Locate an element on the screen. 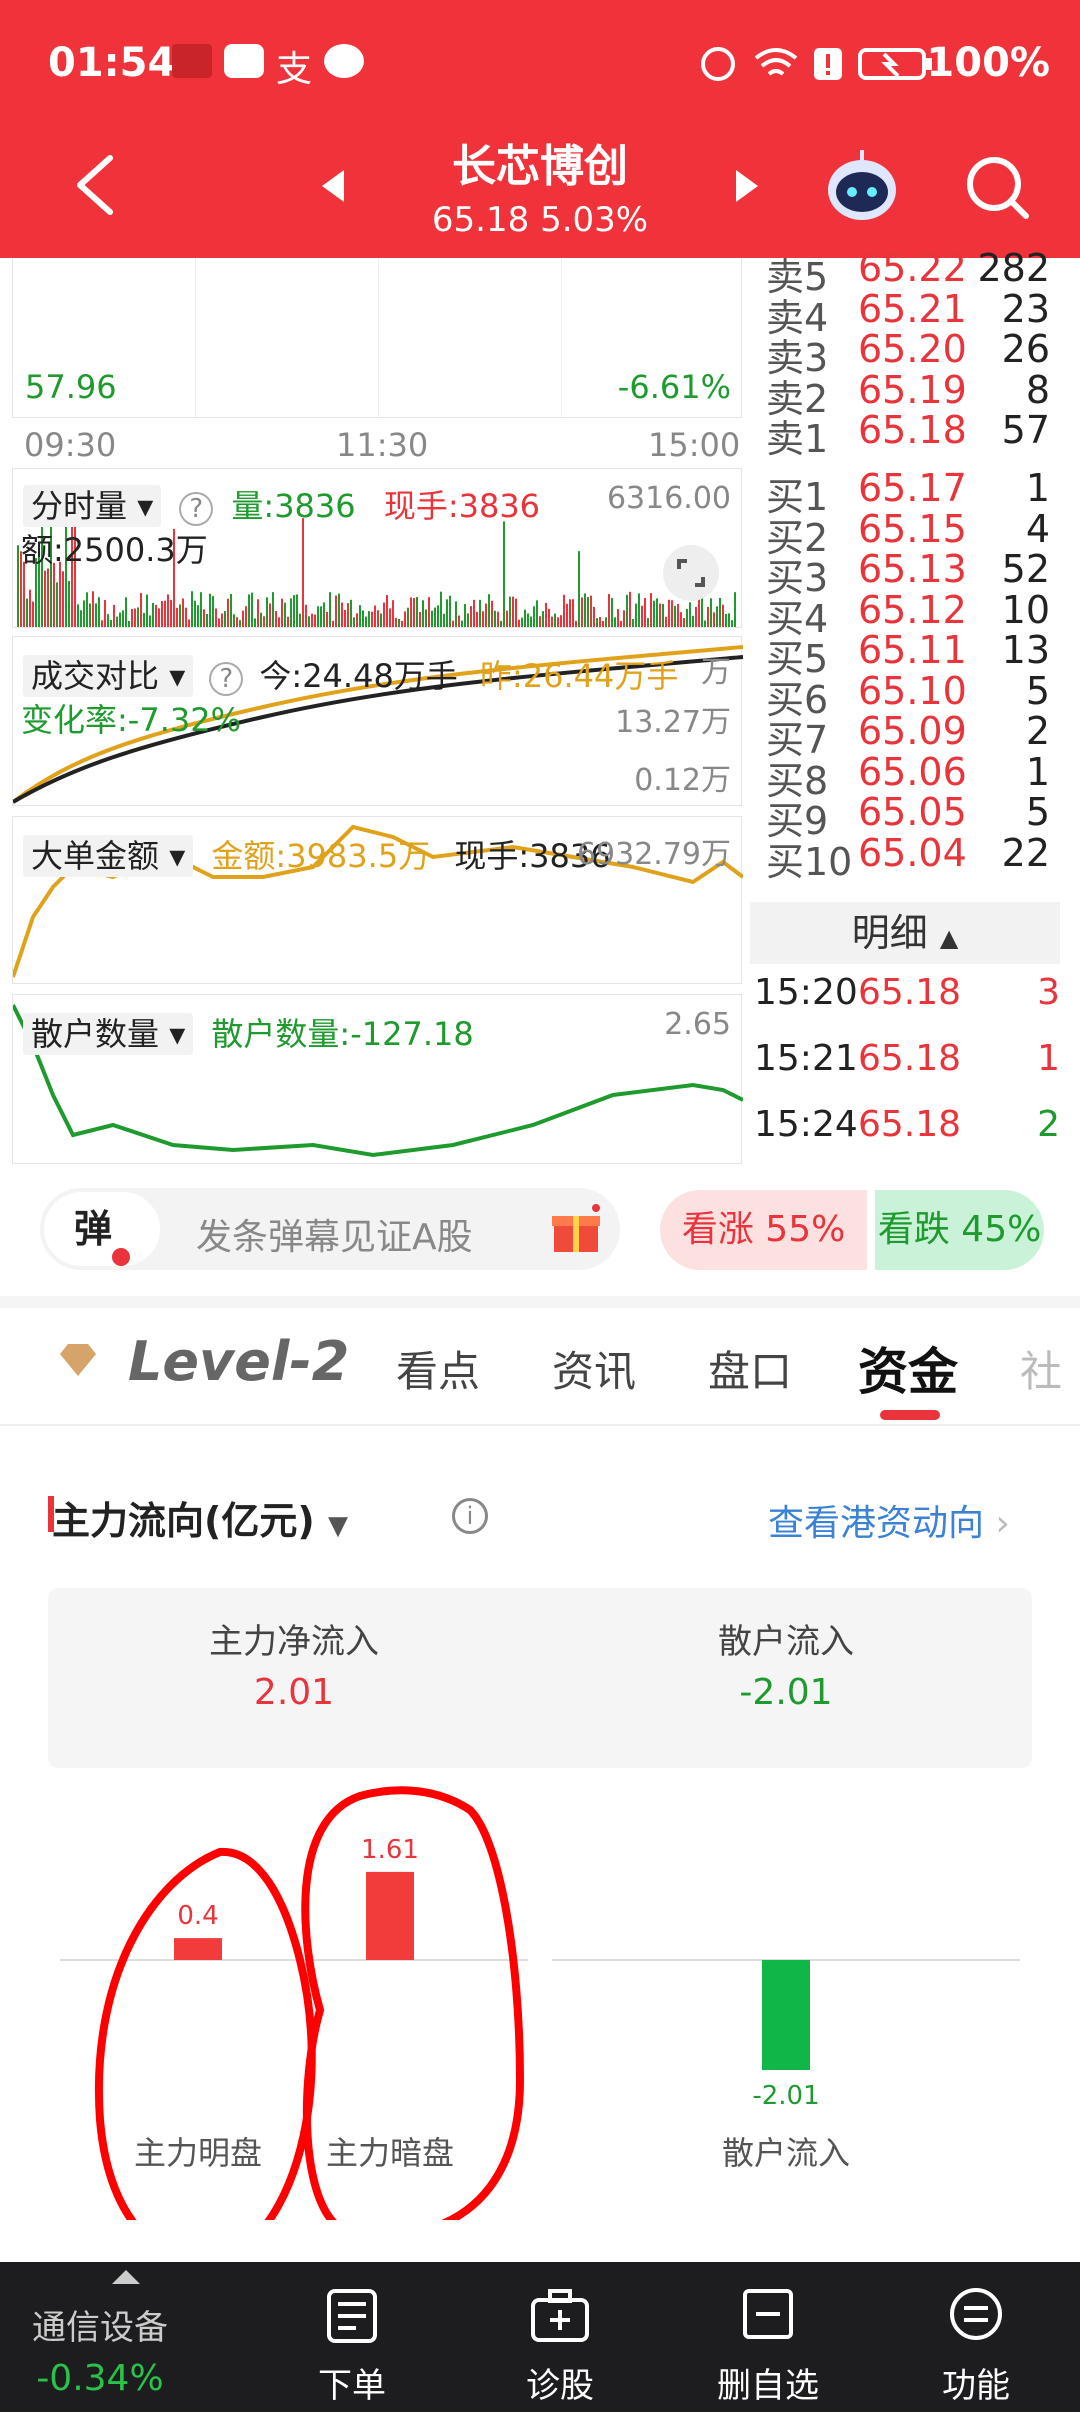 Image resolution: width=1080 pixels, height=2412 pixels. ask-row: 卖1 65.18 57 is located at coordinates (911, 434).